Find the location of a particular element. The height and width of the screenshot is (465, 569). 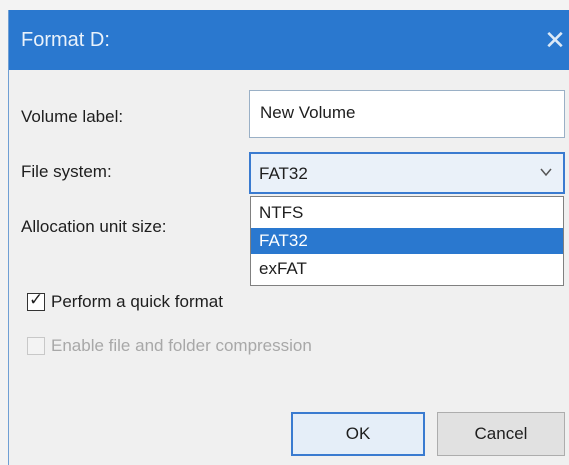

option-ntfs: NTFS is located at coordinates (407, 213).